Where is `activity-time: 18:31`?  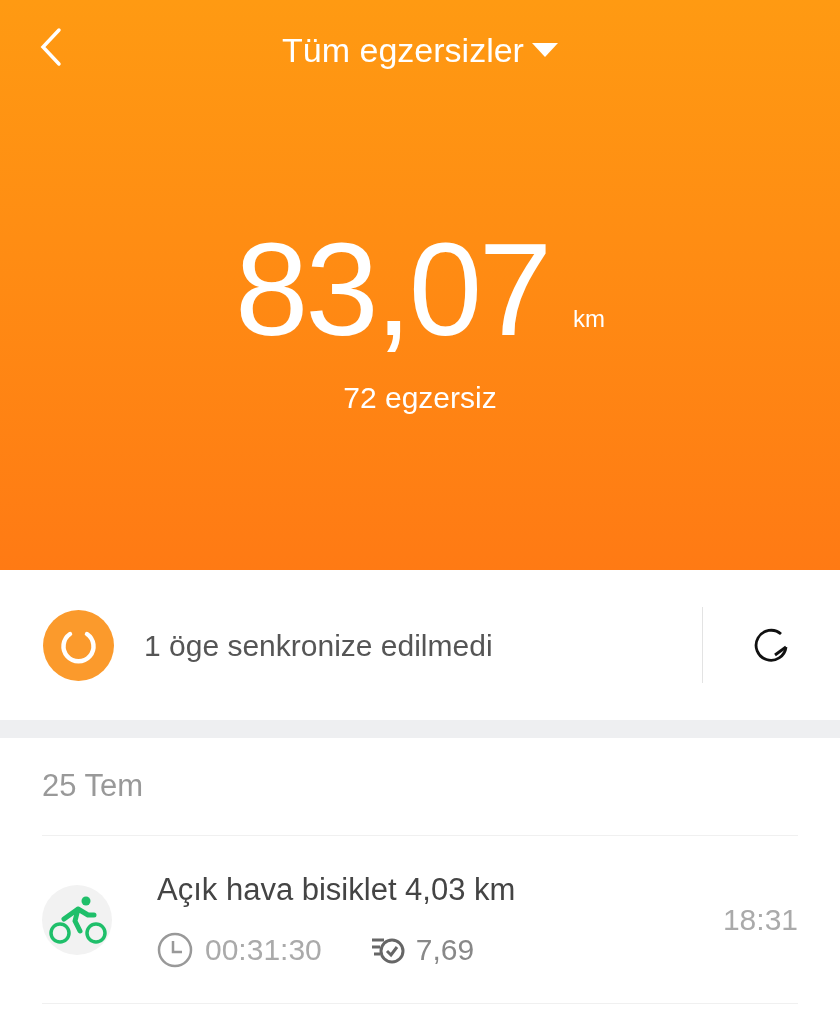 activity-time: 18:31 is located at coordinates (760, 920).